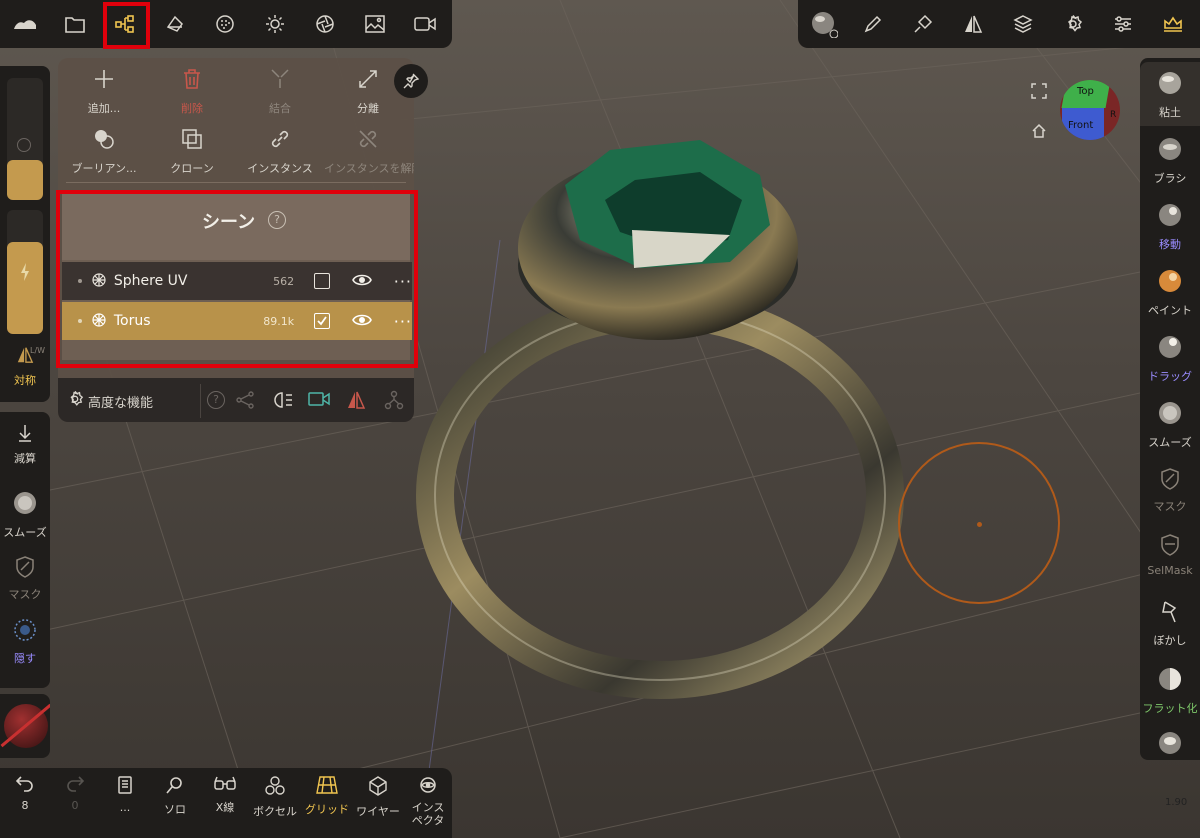 This screenshot has height=838, width=1200. I want to click on delete-label: 削除, so click(192, 108).